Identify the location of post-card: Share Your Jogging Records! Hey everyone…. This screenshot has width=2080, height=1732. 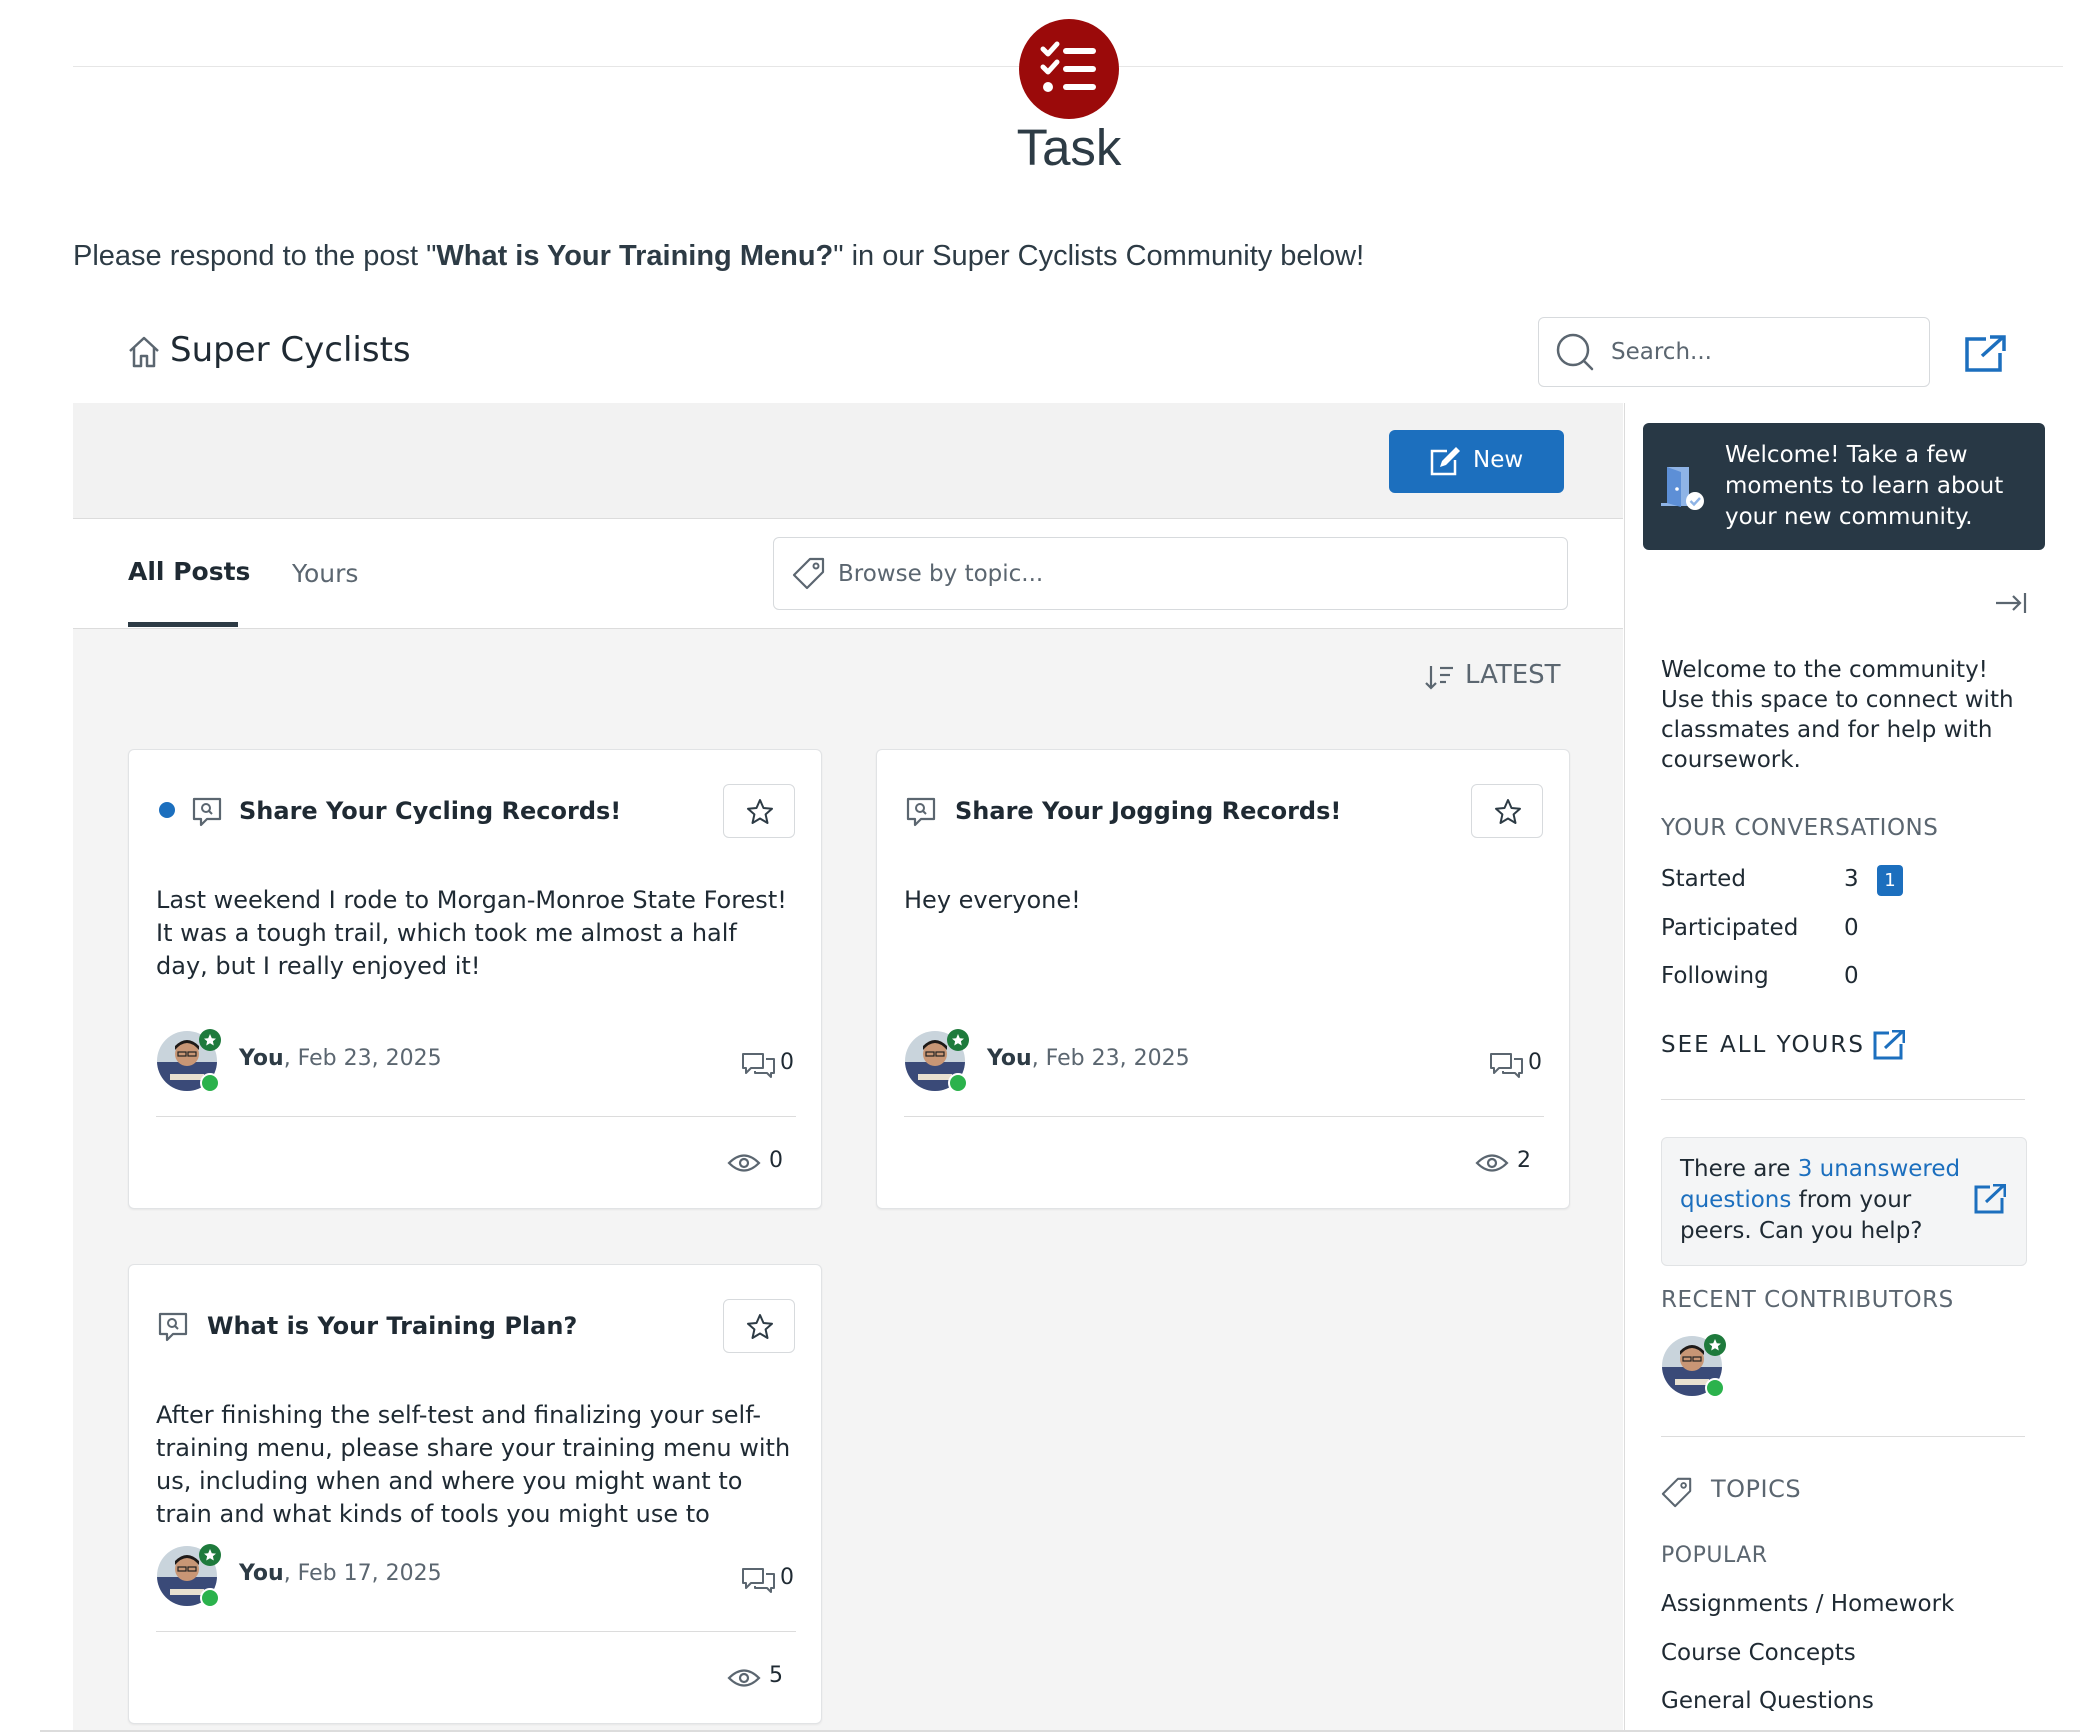
(1223, 979).